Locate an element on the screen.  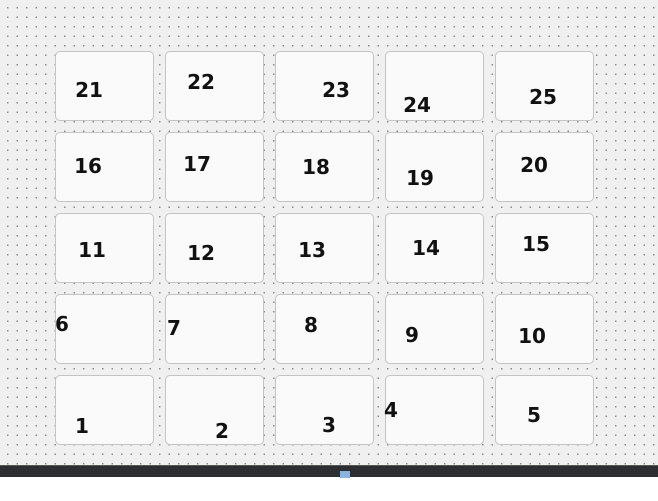
cell-number-label: 25 is located at coordinates (543, 97).